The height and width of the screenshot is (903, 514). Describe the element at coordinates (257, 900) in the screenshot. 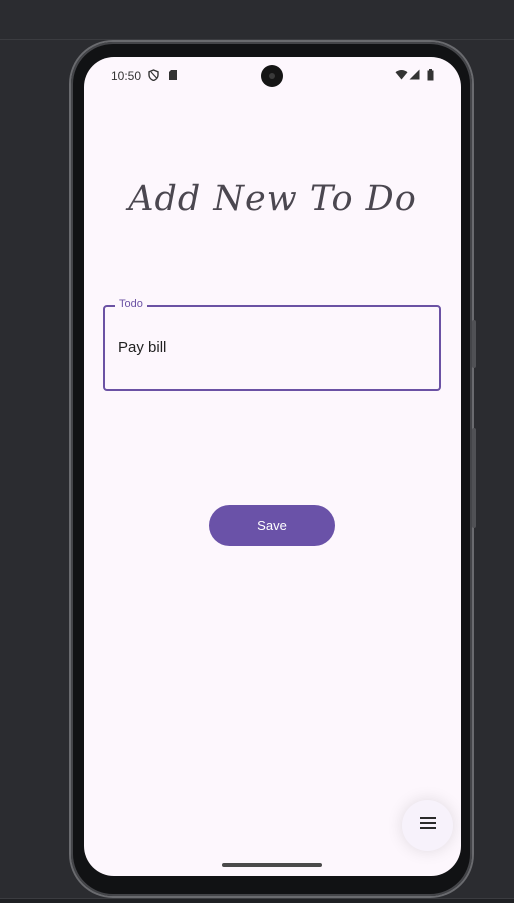

I see `emulator-bottom-edge` at that location.